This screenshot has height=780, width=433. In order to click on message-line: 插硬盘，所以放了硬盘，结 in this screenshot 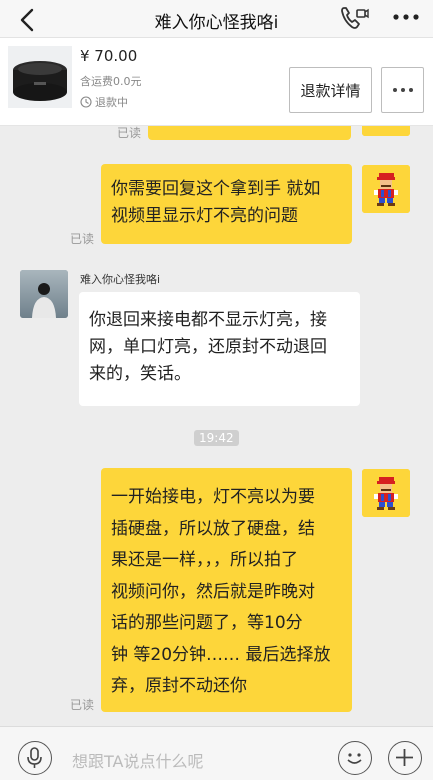, I will do `click(213, 528)`.